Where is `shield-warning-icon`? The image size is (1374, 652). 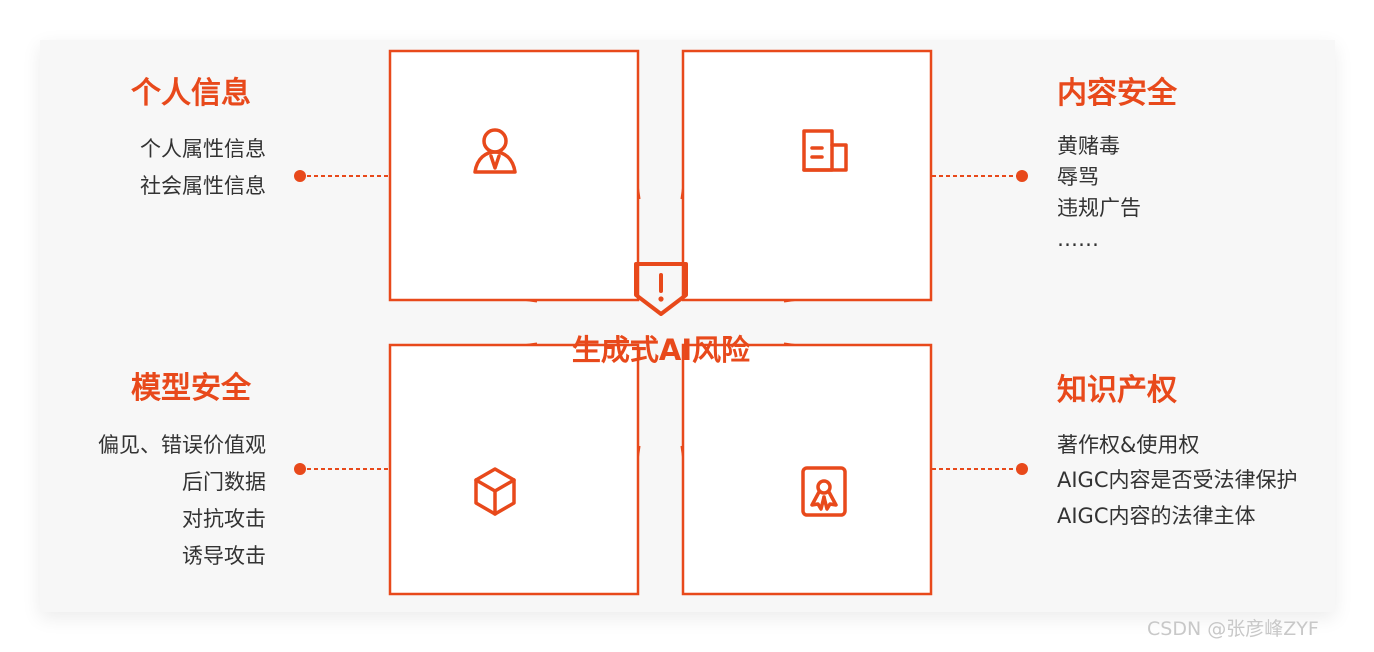
shield-warning-icon is located at coordinates (661, 289).